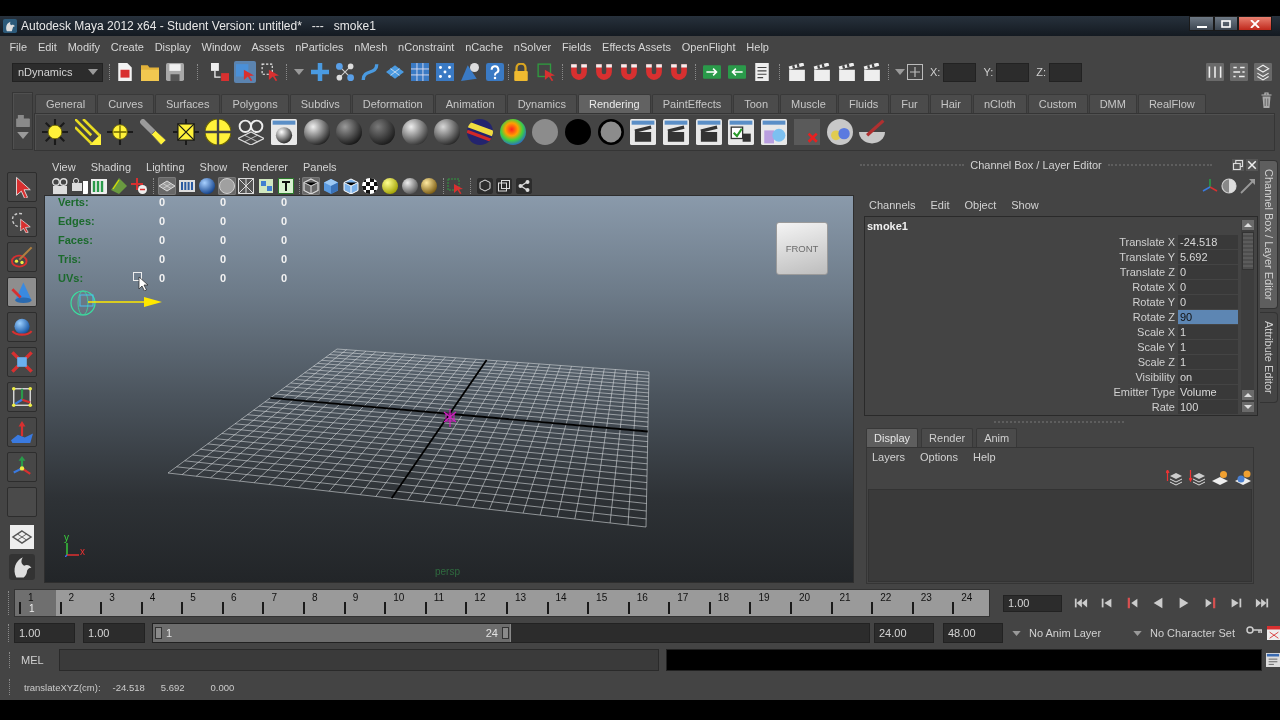  What do you see at coordinates (22, 257) in the screenshot?
I see `paint-brush-icon` at bounding box center [22, 257].